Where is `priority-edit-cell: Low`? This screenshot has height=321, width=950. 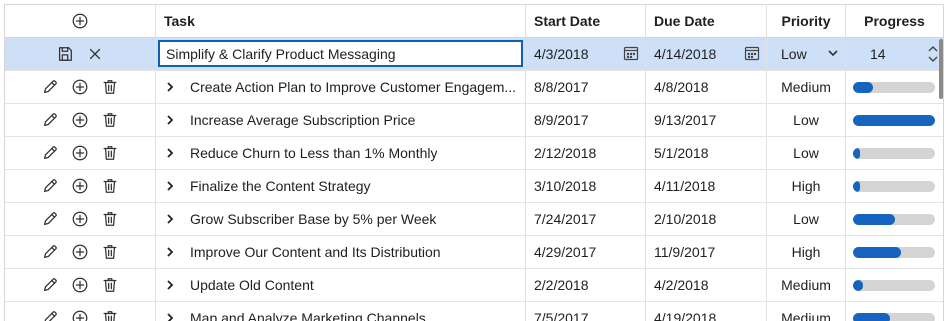
priority-edit-cell: Low is located at coordinates (806, 54).